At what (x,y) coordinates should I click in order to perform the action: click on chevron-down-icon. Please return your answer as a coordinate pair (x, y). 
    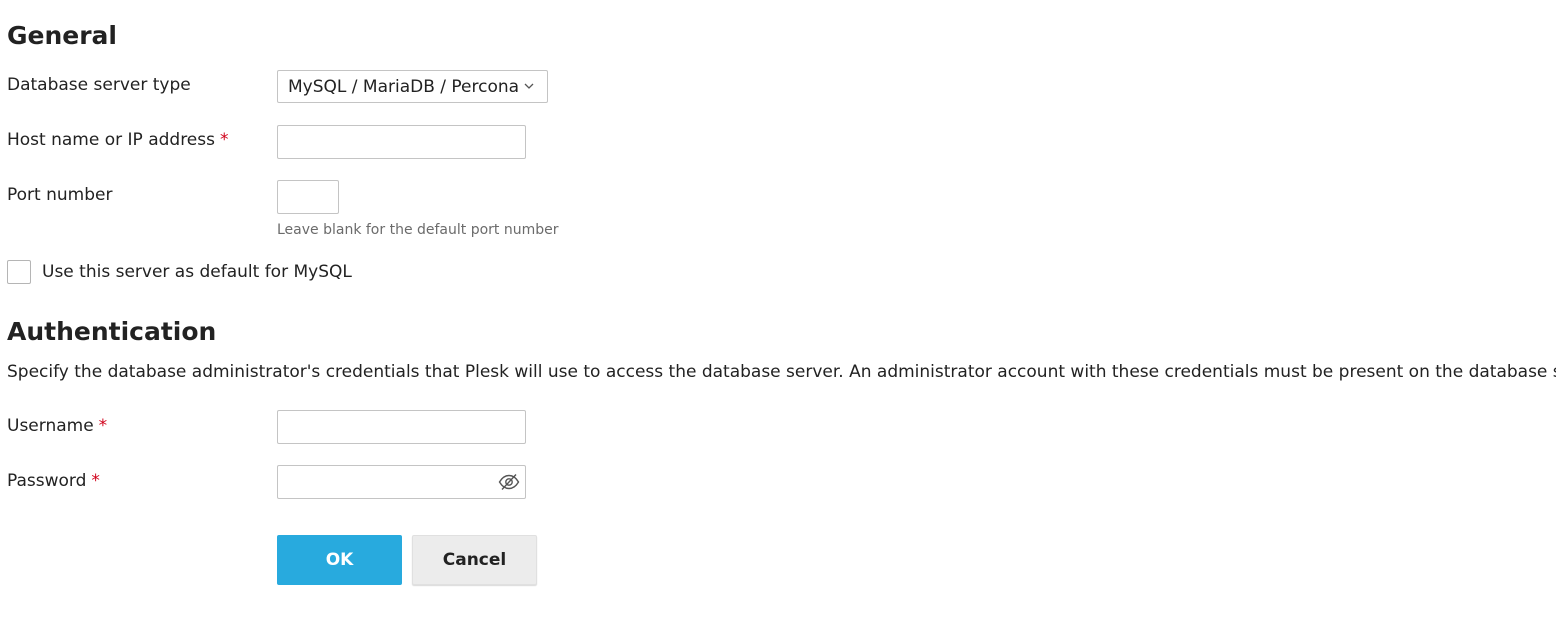
    Looking at the image, I should click on (529, 86).